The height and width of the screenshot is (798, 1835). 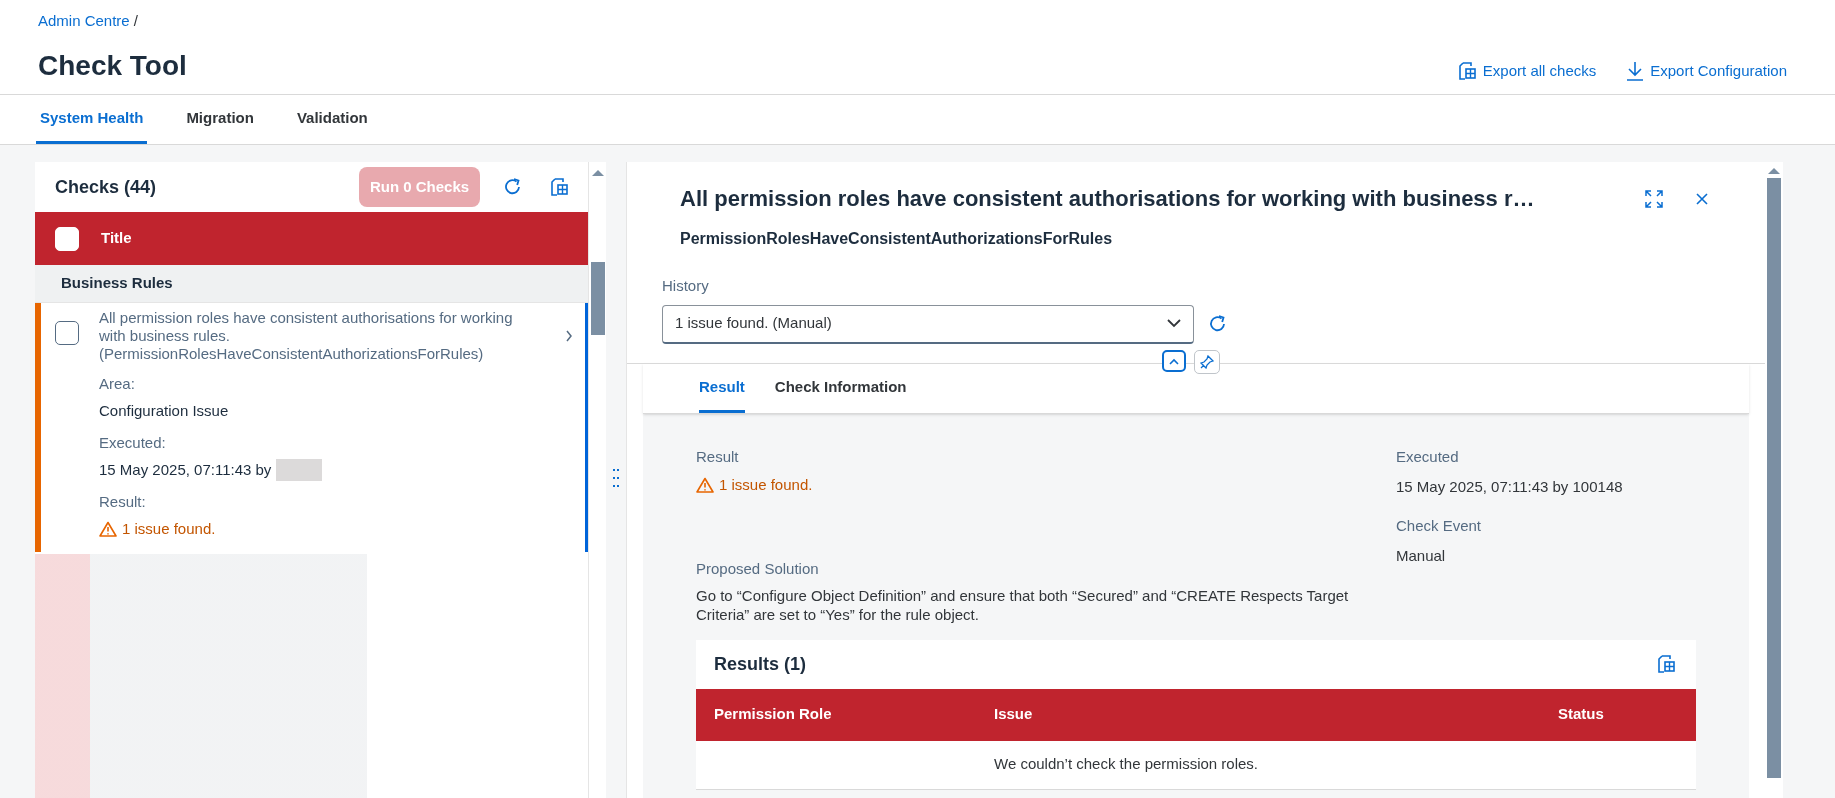 I want to click on field-value: Configuration Issue, so click(x=164, y=410).